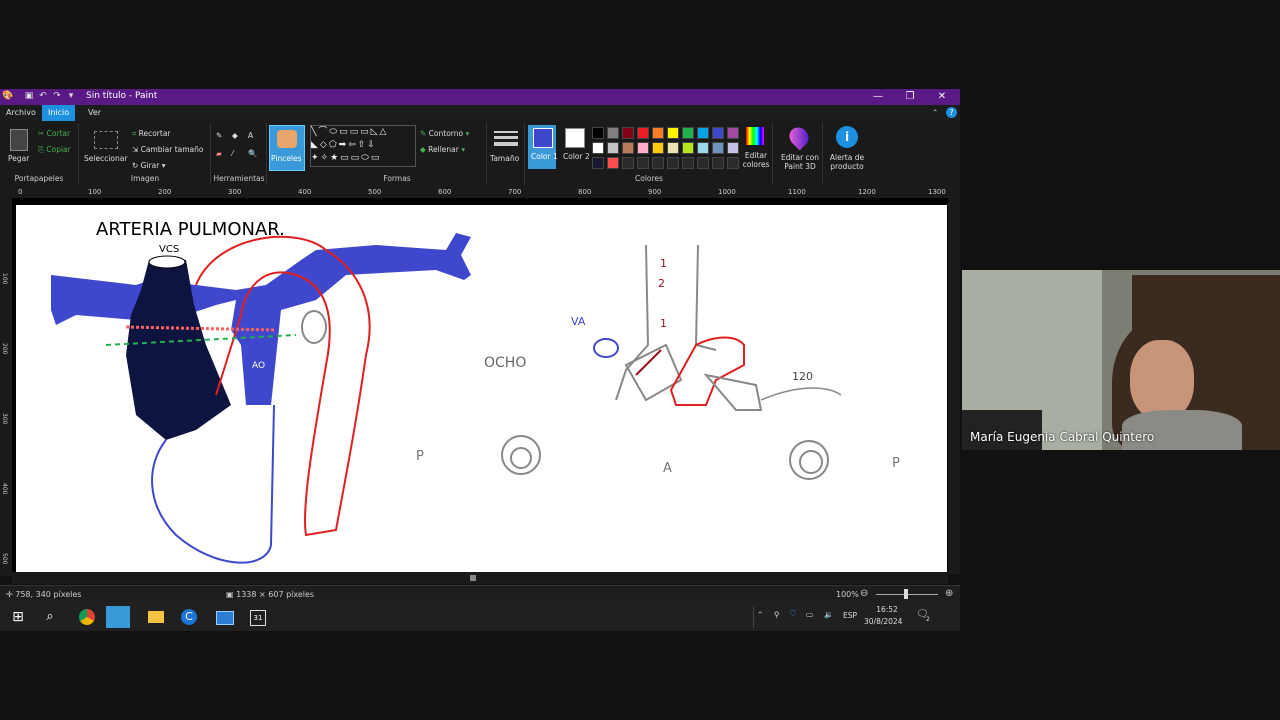  I want to click on save-icon: ▣, so click(29, 96).